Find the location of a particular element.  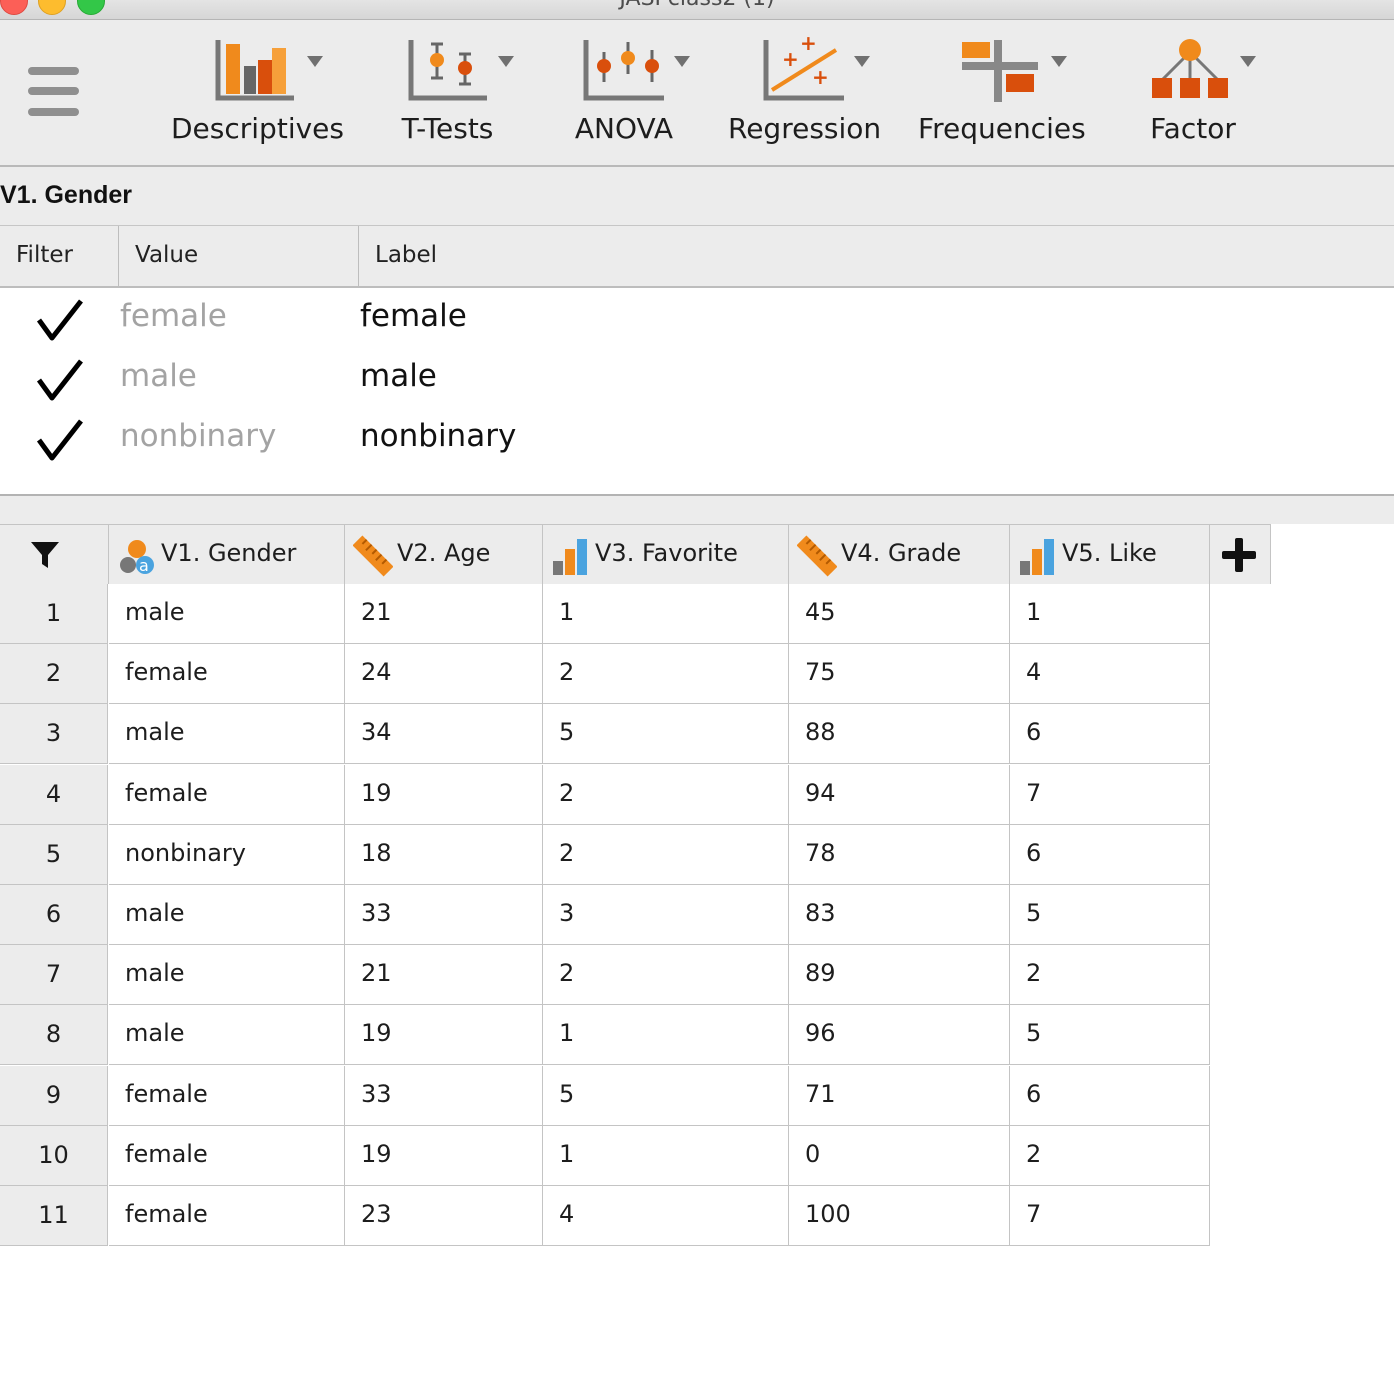

filter-funnel-icon is located at coordinates (45, 555).